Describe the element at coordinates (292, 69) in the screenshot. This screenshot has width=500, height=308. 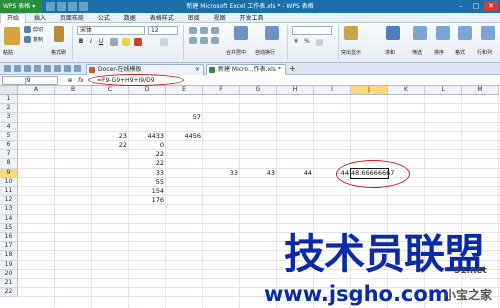
I see `new-tab-icon: +` at that location.